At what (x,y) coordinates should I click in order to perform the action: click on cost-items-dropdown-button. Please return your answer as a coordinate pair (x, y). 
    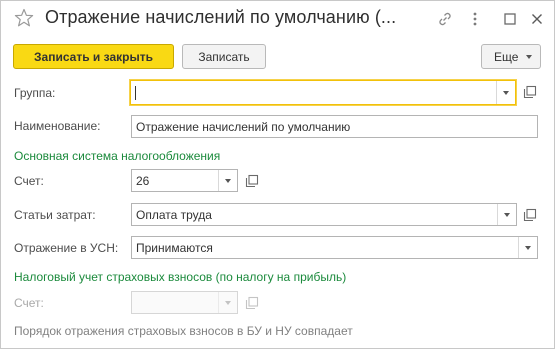
    Looking at the image, I should click on (506, 214).